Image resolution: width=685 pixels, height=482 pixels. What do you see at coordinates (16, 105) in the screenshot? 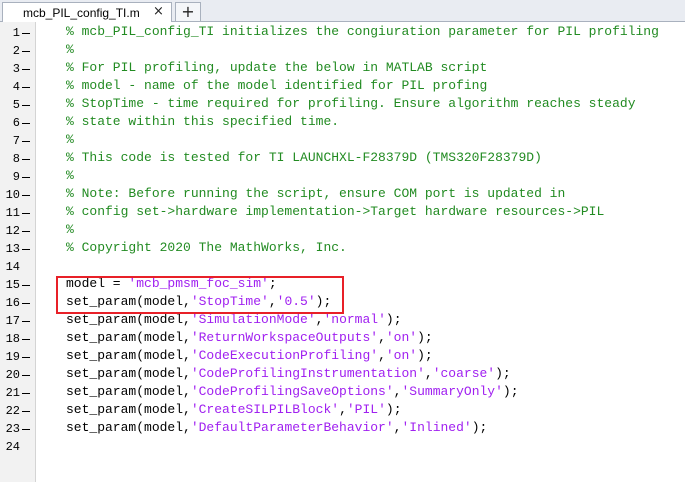
I see `line-number: 5` at bounding box center [16, 105].